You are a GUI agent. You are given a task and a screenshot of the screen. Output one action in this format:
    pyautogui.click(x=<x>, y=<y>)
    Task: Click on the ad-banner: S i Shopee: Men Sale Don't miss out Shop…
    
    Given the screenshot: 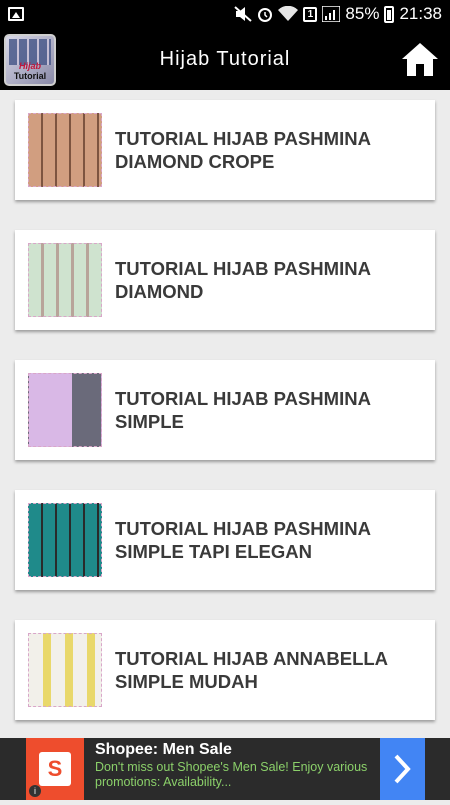 What is the action you would take?
    pyautogui.click(x=225, y=769)
    